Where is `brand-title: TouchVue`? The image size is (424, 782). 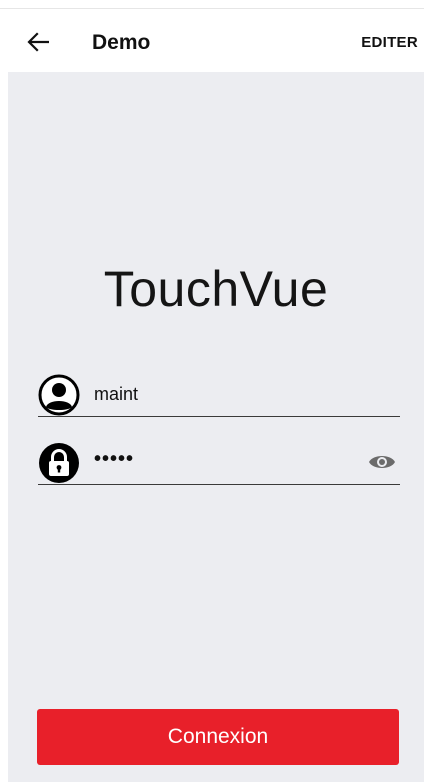 brand-title: TouchVue is located at coordinates (216, 289).